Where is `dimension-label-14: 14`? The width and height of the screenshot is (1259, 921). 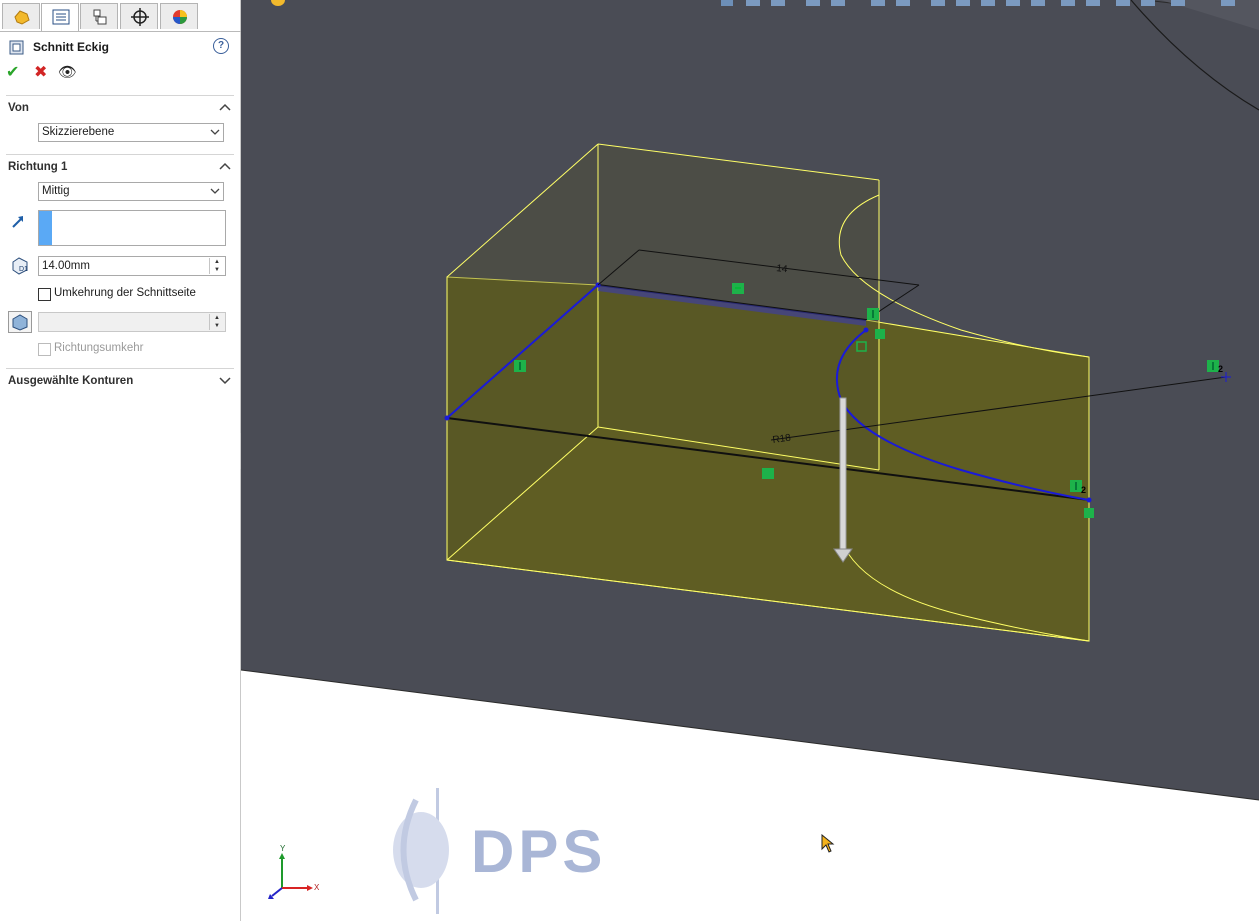 dimension-label-14: 14 is located at coordinates (782, 269).